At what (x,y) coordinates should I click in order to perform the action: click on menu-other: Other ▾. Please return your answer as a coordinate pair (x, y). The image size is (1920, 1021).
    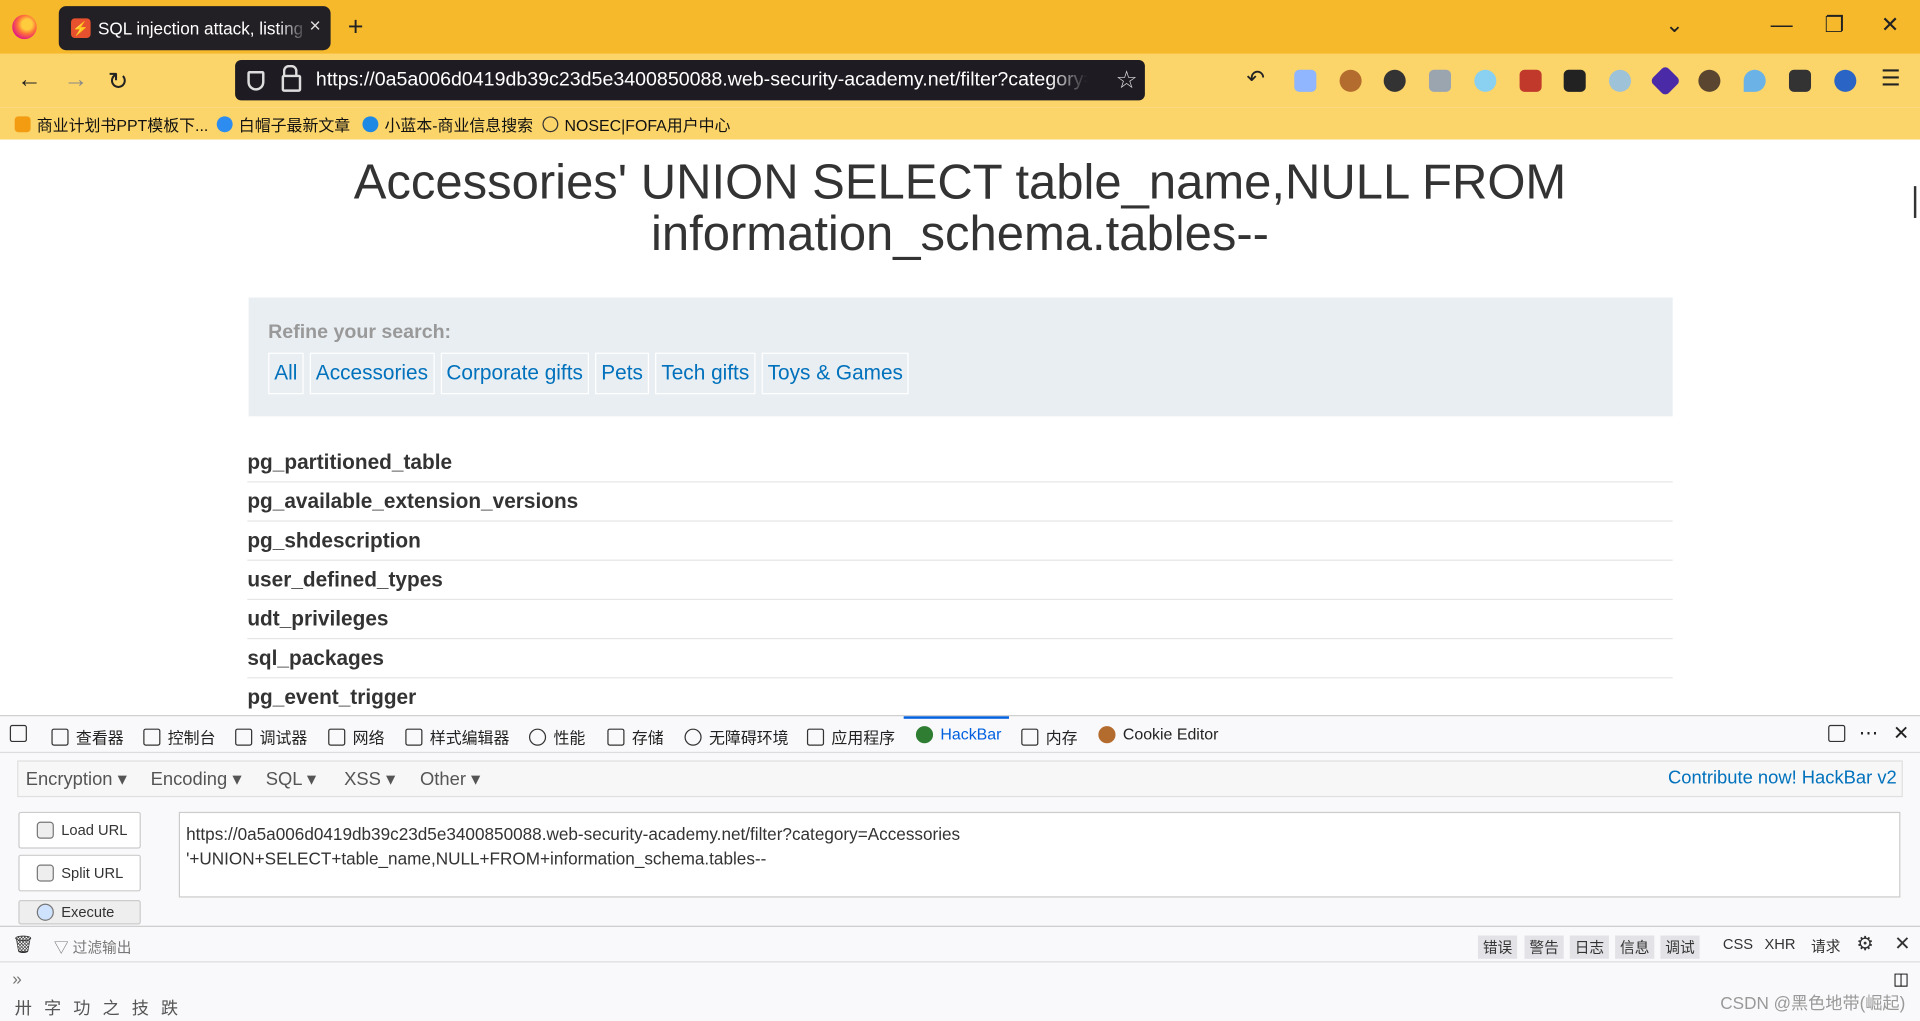
    Looking at the image, I should click on (450, 779).